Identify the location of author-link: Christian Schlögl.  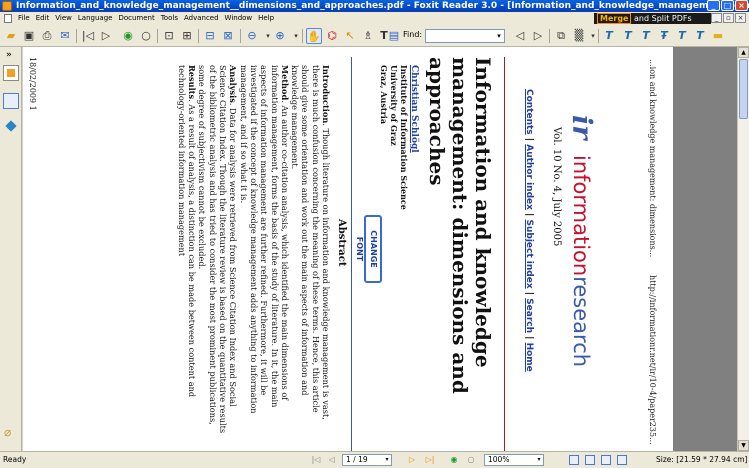
(414, 109).